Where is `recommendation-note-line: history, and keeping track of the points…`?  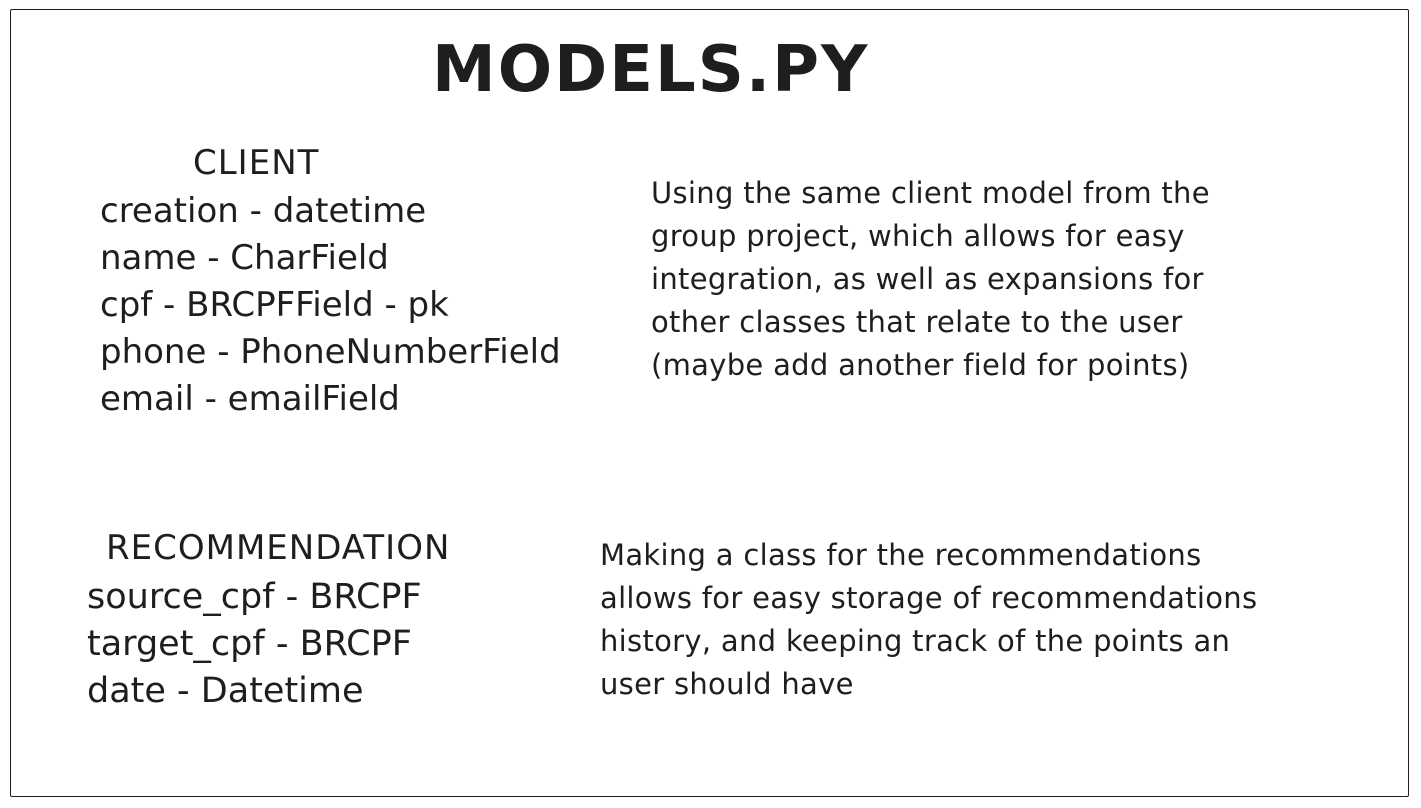
recommendation-note-line: history, and keeping track of the points… is located at coordinates (915, 641).